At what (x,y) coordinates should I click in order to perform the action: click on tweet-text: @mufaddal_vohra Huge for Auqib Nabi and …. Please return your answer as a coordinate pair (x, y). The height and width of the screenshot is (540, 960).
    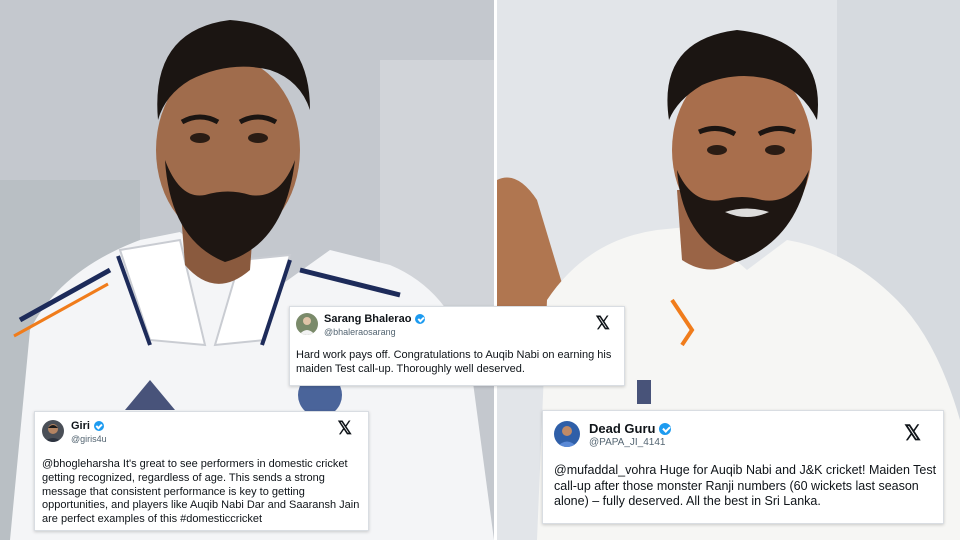
    Looking at the image, I should click on (745, 486).